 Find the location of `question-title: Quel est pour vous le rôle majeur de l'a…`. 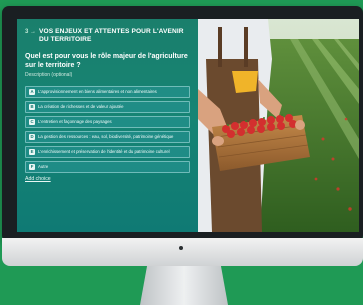

question-title: Quel est pour vous le rôle majeur de l'a… is located at coordinates (106, 61).